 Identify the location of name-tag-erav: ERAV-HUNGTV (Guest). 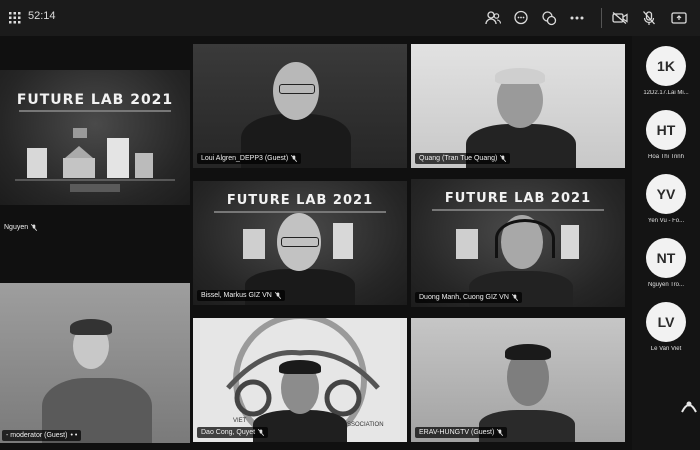
(461, 432).